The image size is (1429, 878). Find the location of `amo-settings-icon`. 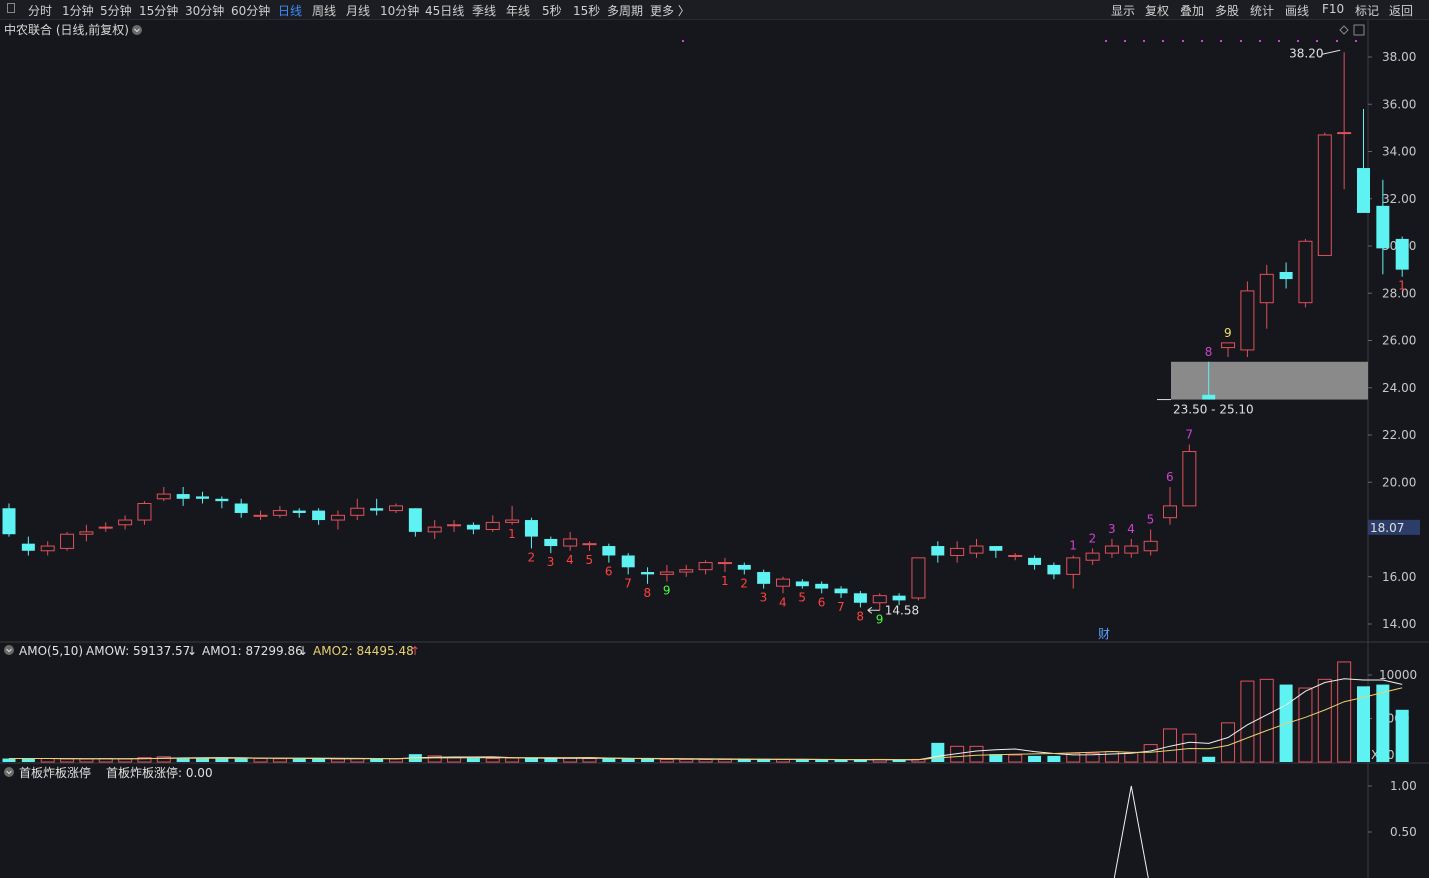

amo-settings-icon is located at coordinates (9, 650).